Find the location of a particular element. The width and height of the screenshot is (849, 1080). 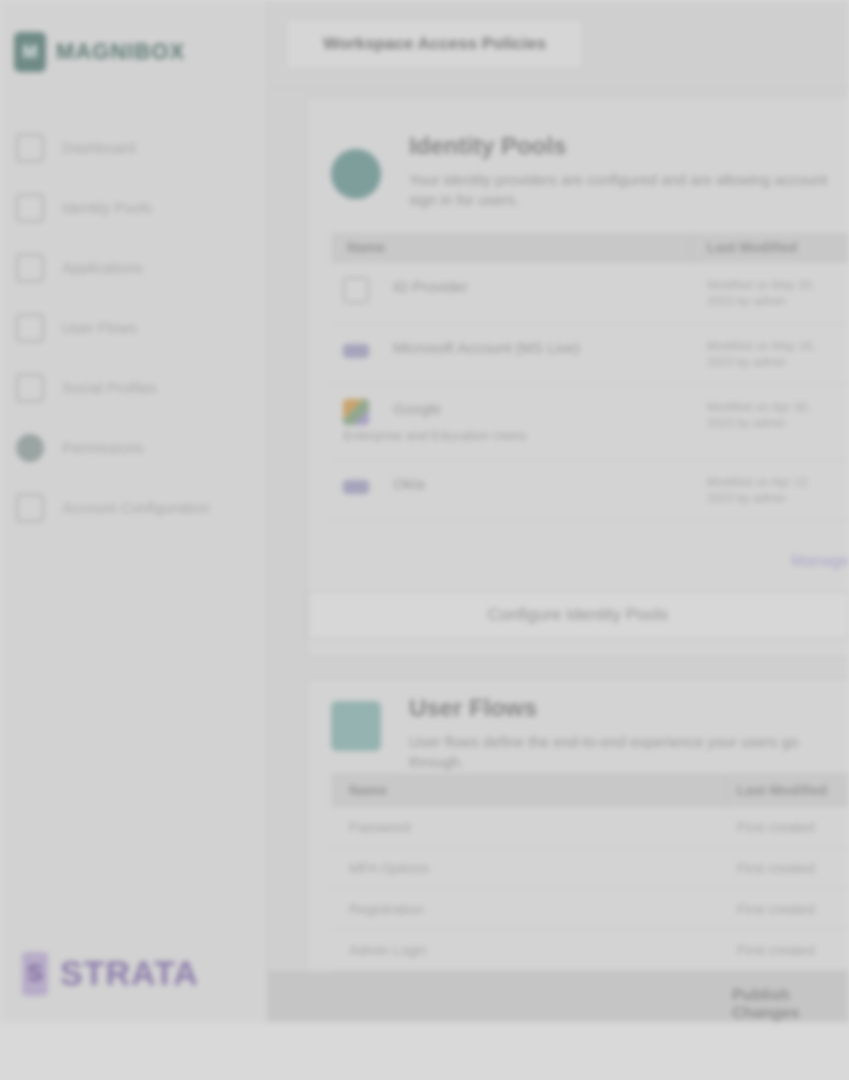

footer-logo: S STRATA is located at coordinates (110, 974).